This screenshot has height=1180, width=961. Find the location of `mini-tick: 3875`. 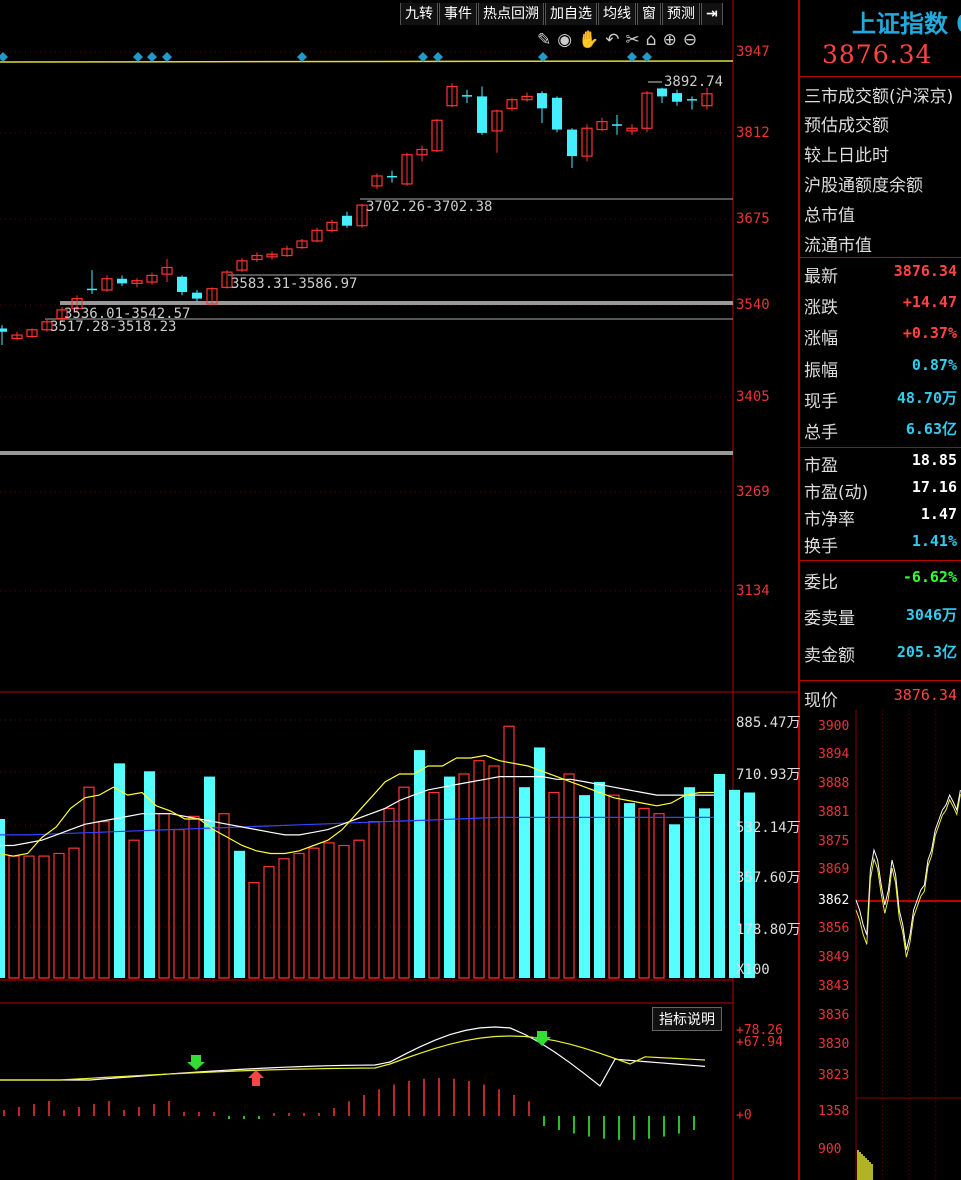

mini-tick: 3875 is located at coordinates (834, 841).